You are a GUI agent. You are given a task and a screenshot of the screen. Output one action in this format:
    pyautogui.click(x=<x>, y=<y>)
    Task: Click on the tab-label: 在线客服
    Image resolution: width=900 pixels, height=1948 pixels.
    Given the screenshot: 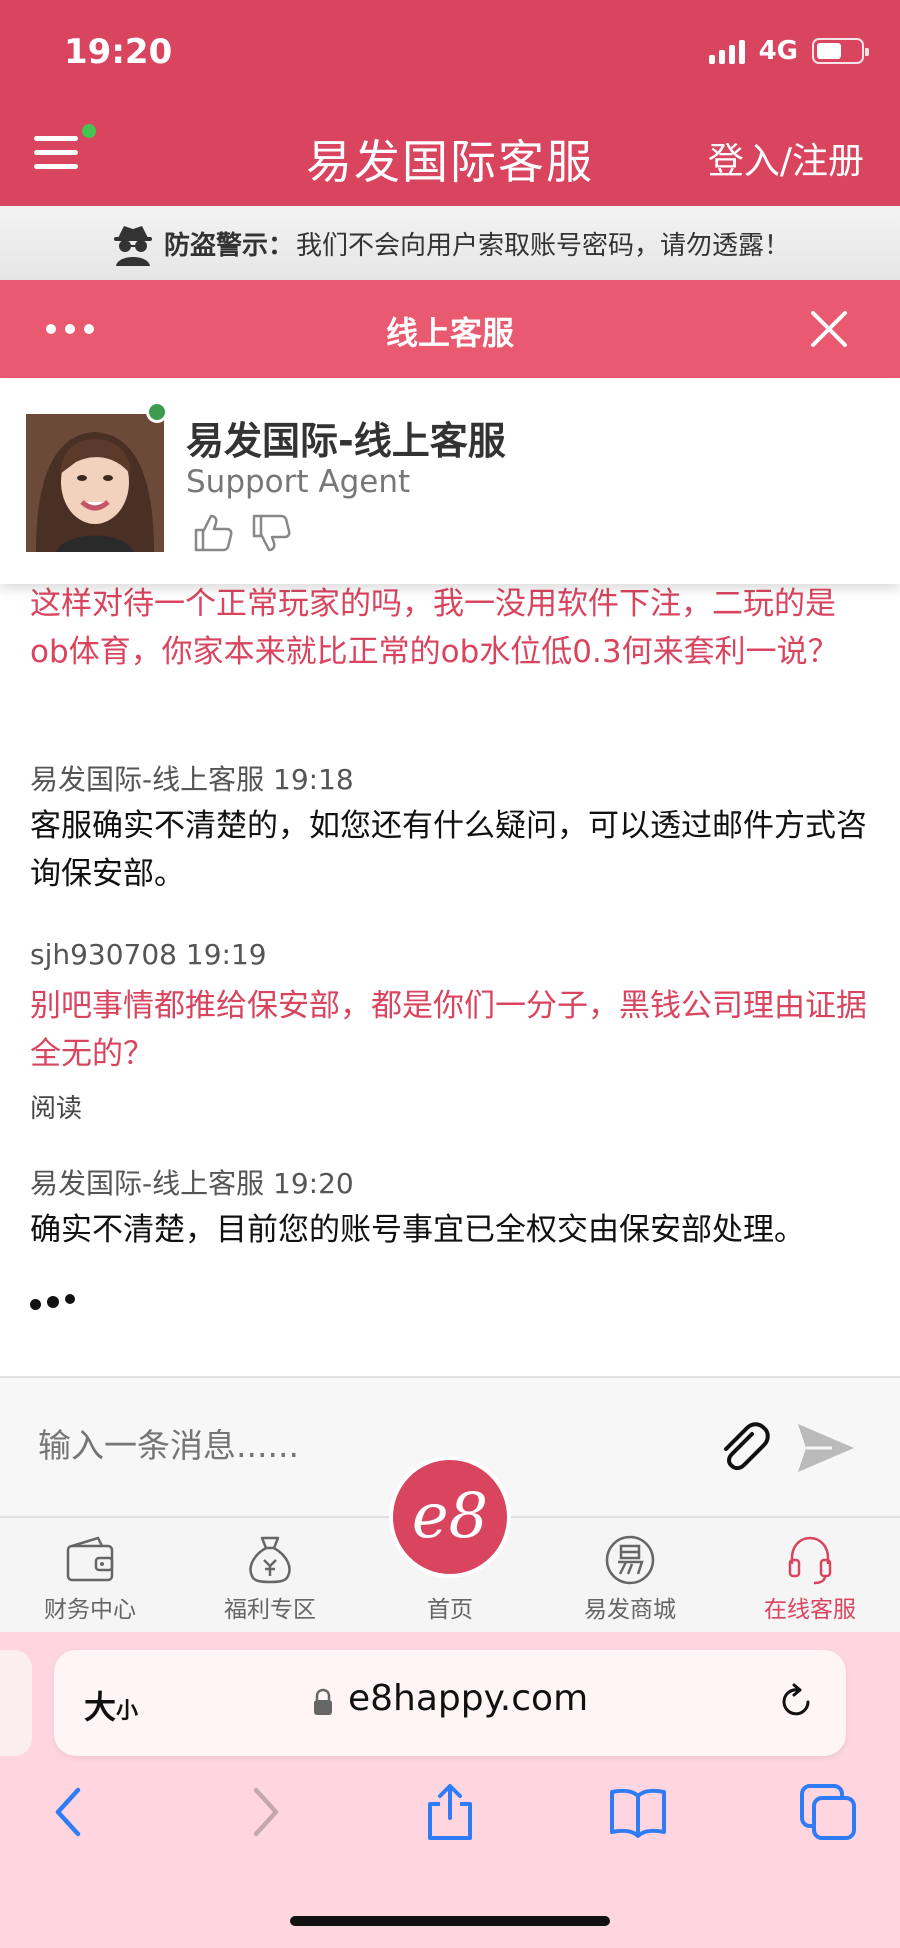 What is the action you would take?
    pyautogui.click(x=810, y=1610)
    